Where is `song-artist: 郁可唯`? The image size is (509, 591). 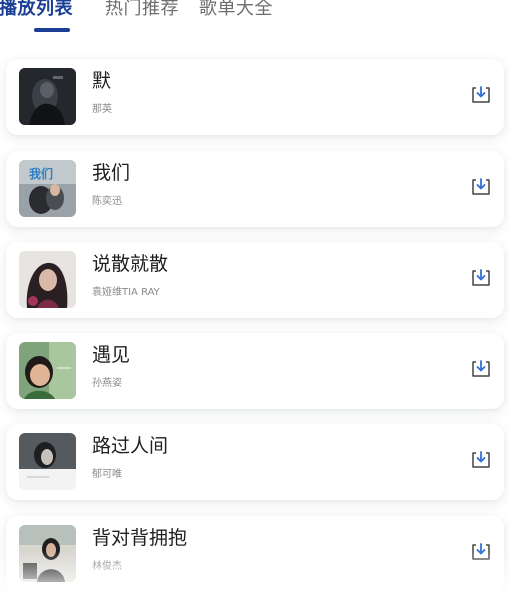 song-artist: 郁可唯 is located at coordinates (107, 474).